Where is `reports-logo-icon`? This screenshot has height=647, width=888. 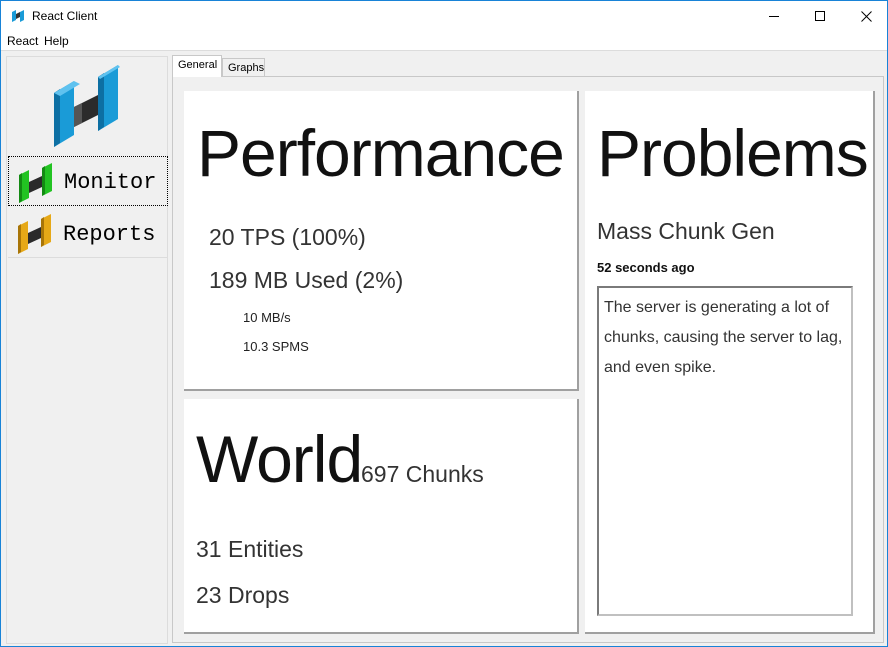
reports-logo-icon is located at coordinates (34, 234).